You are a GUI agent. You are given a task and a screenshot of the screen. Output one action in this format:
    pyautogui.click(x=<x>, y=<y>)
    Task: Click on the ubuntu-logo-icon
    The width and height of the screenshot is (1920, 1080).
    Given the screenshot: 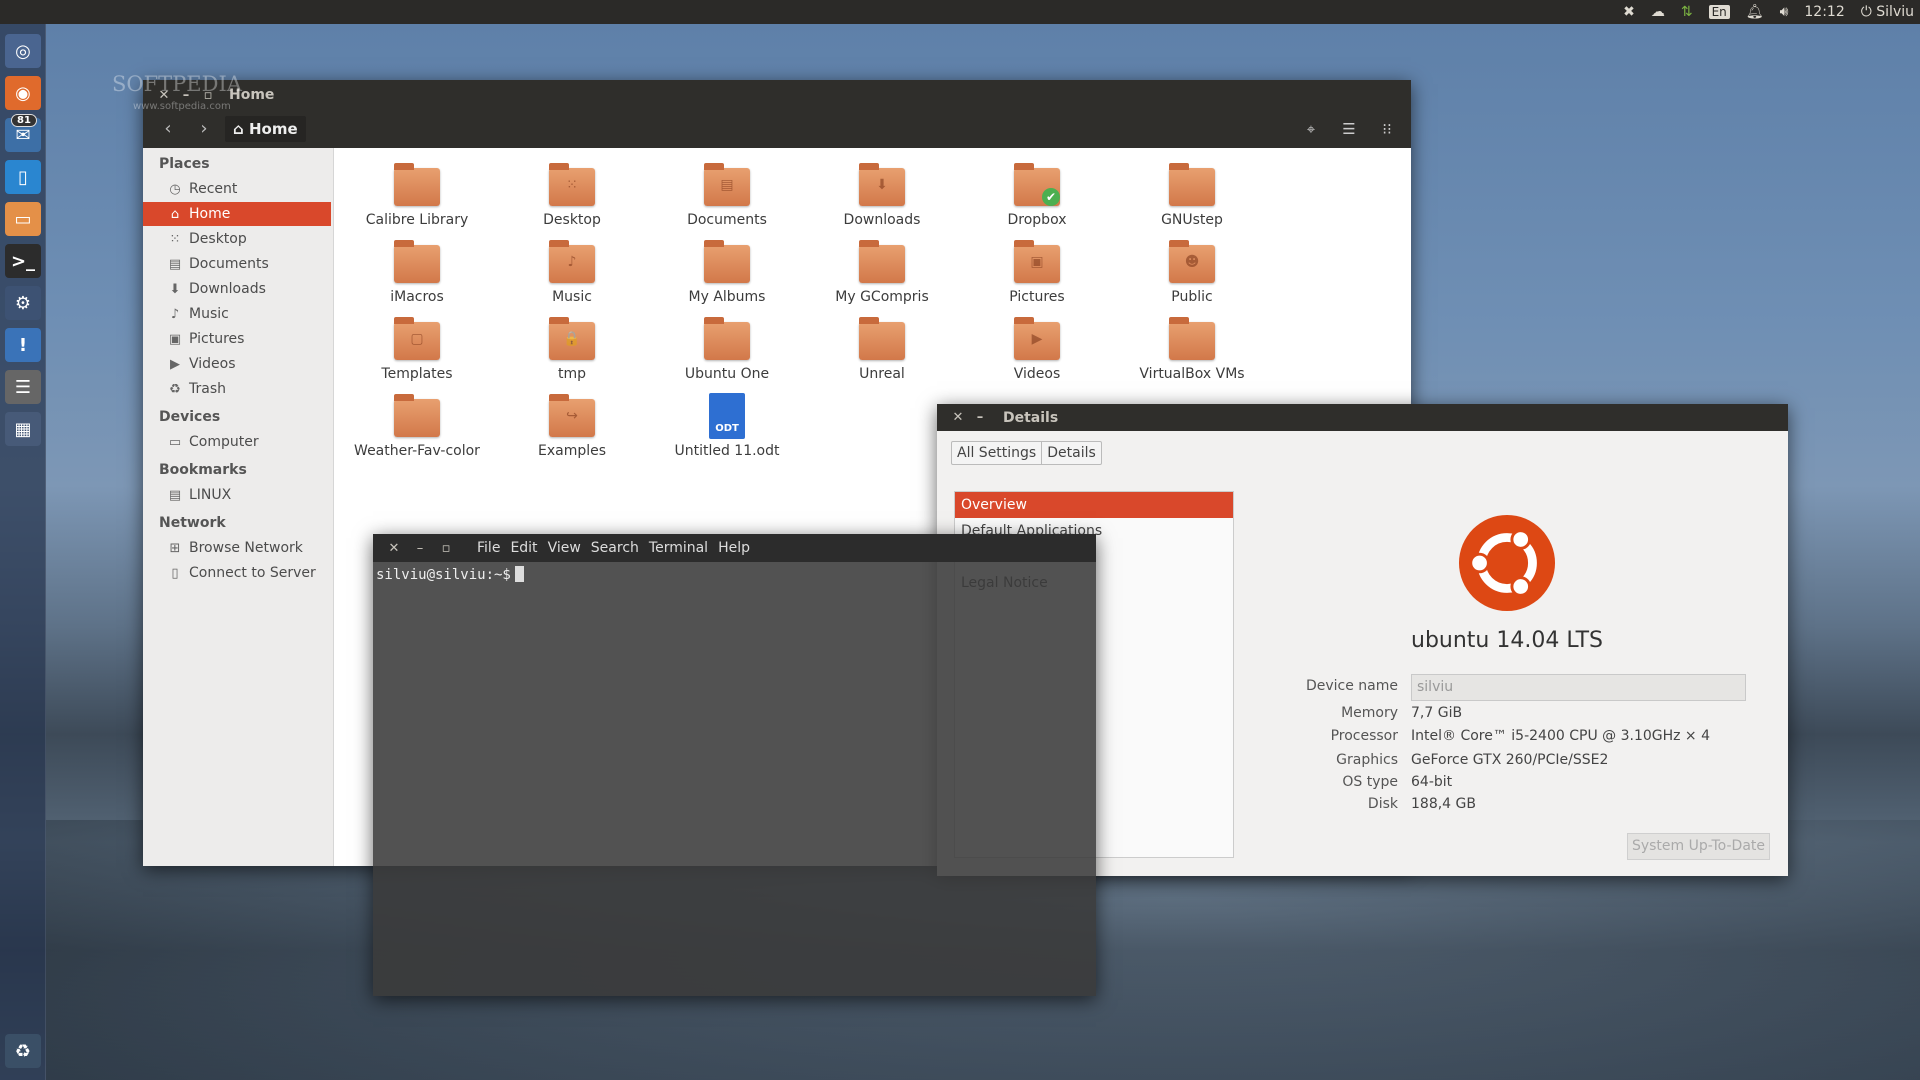 What is the action you would take?
    pyautogui.click(x=1507, y=563)
    